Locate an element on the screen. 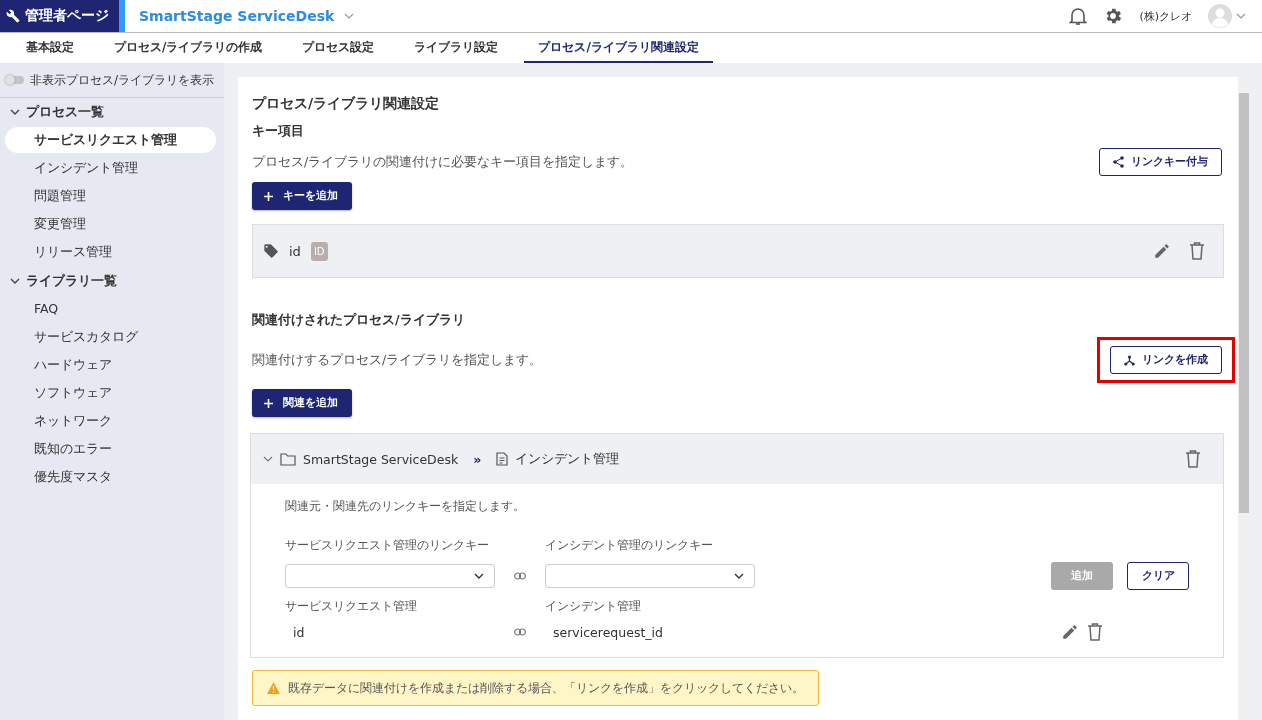 This screenshot has width=1262, height=720. product-selector: SmartStage ServiceDesk is located at coordinates (240, 16).